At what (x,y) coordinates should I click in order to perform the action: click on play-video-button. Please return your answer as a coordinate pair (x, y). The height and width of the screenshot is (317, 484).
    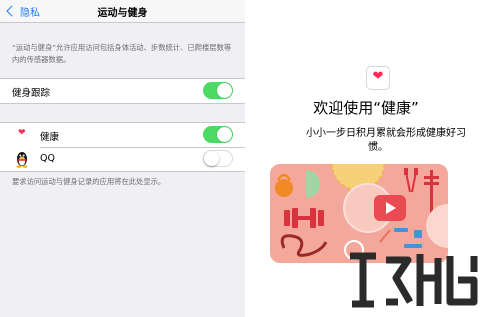
    Looking at the image, I should click on (390, 208).